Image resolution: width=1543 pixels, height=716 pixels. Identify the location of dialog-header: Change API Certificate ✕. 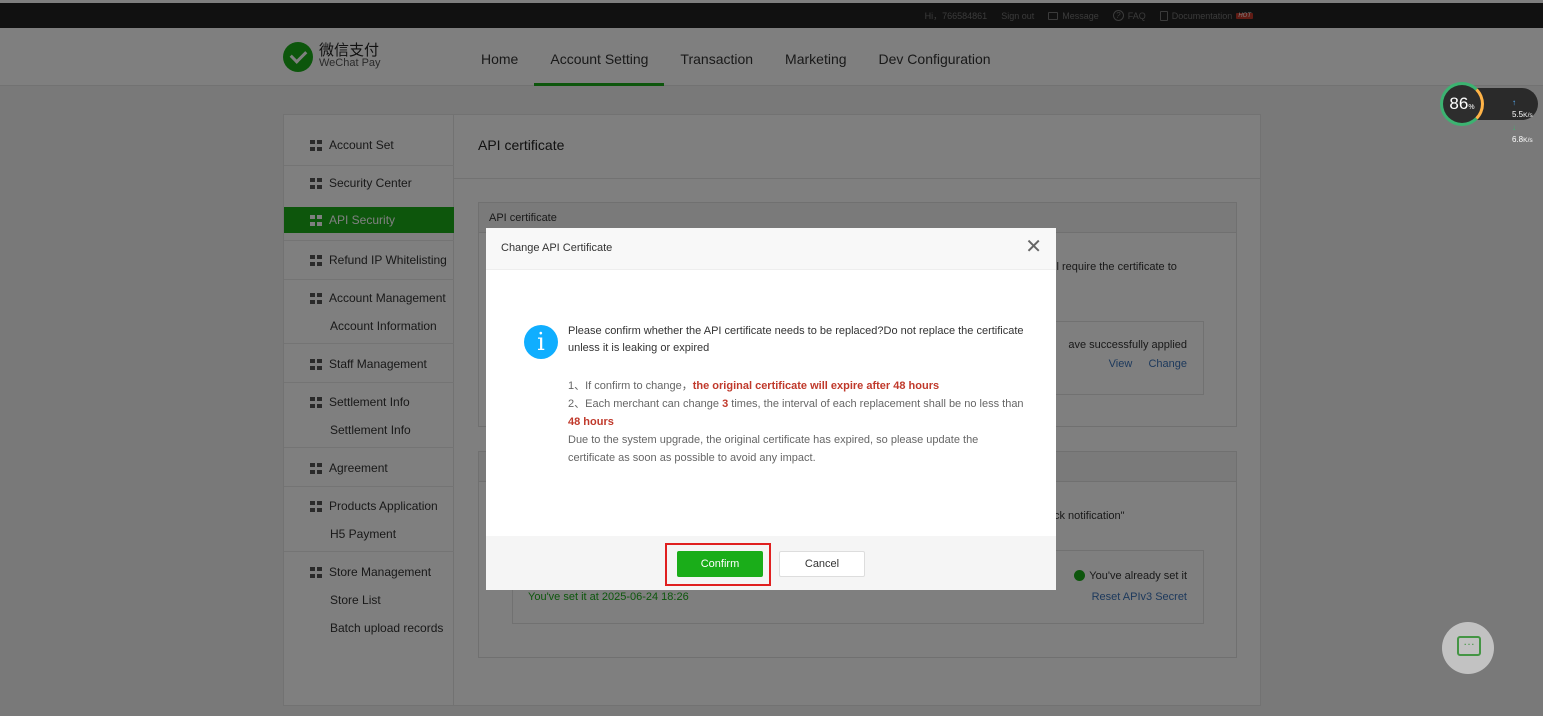
(771, 249).